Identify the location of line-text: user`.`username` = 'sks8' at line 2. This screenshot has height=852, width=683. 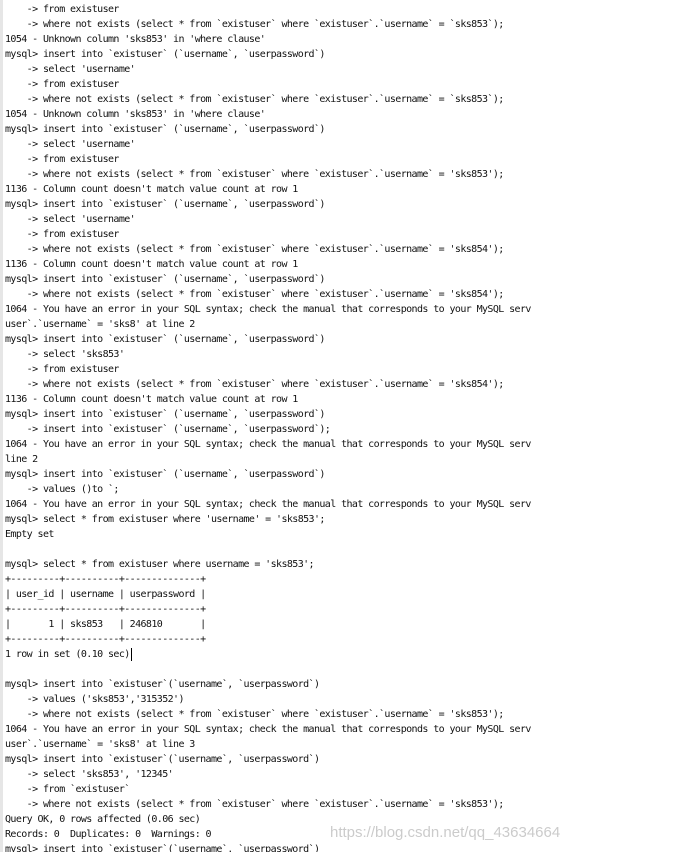
(100, 324).